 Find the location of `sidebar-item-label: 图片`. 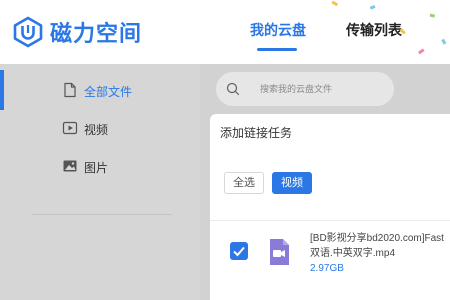

sidebar-item-label: 图片 is located at coordinates (96, 168).